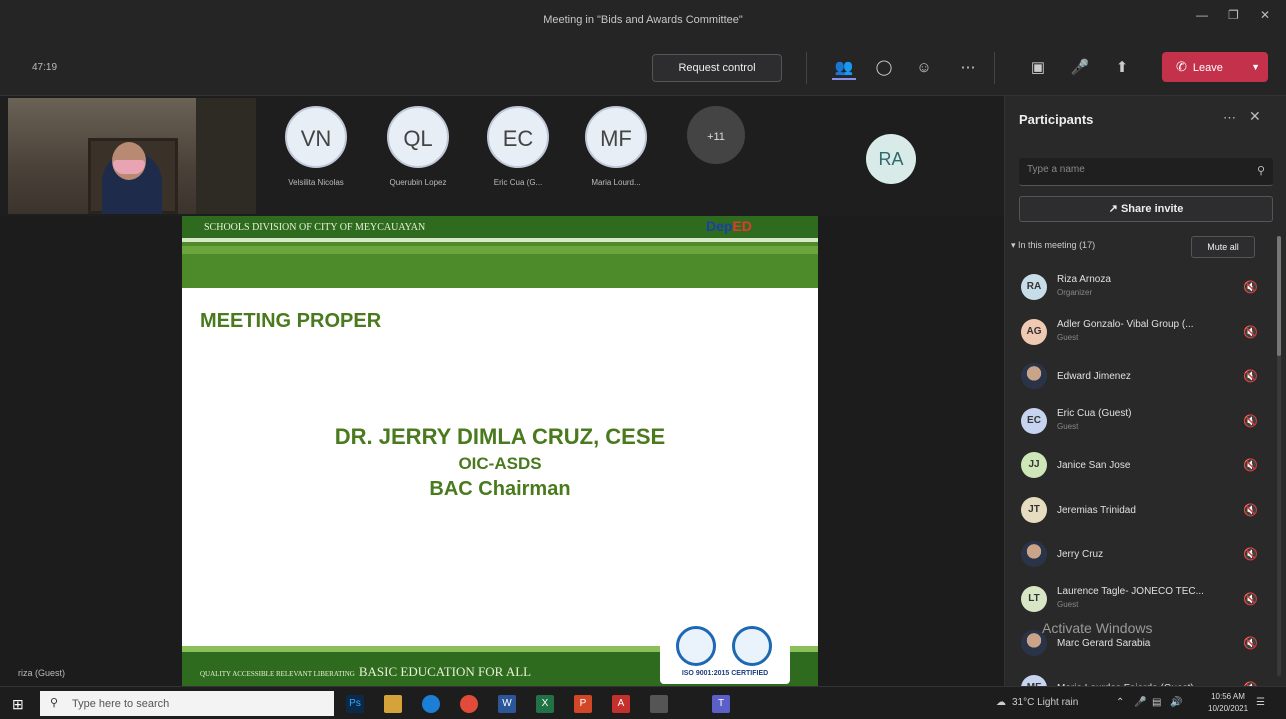 The image size is (1286, 719). Describe the element at coordinates (1140, 377) in the screenshot. I see `participant-row: Edward Jimenez 🔇` at that location.